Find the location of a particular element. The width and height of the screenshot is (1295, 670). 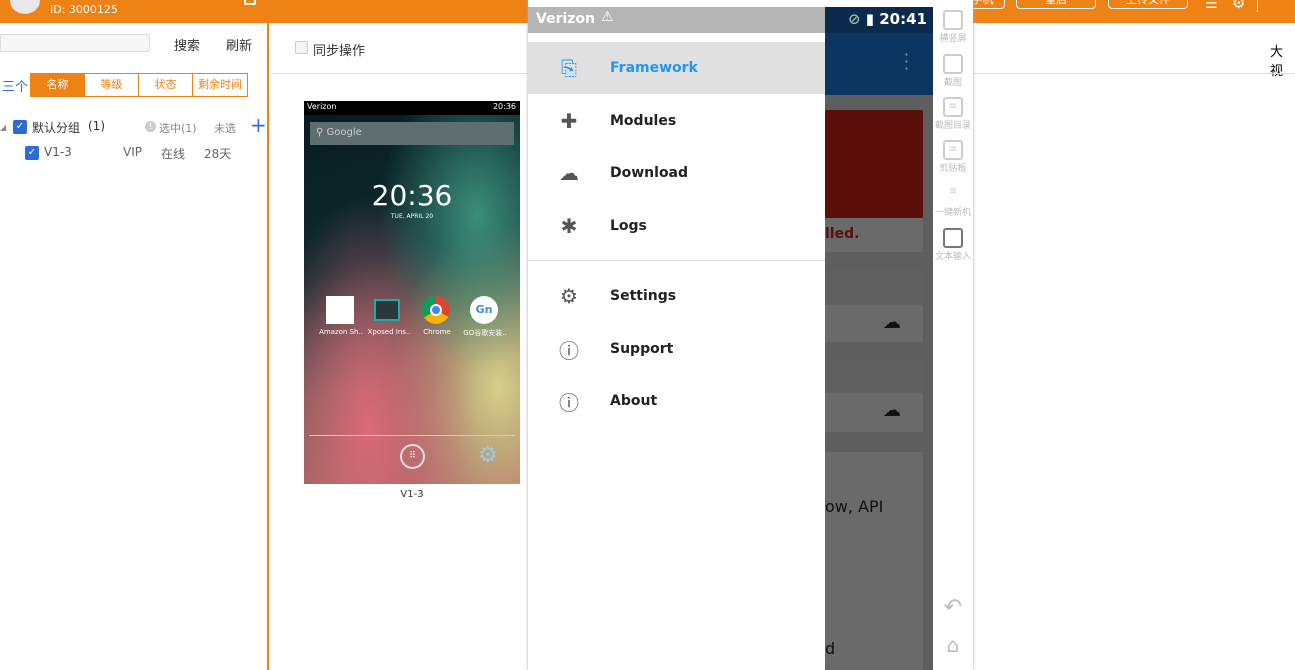

thumb-status-bar: Verizon 20:36 is located at coordinates (412, 108).